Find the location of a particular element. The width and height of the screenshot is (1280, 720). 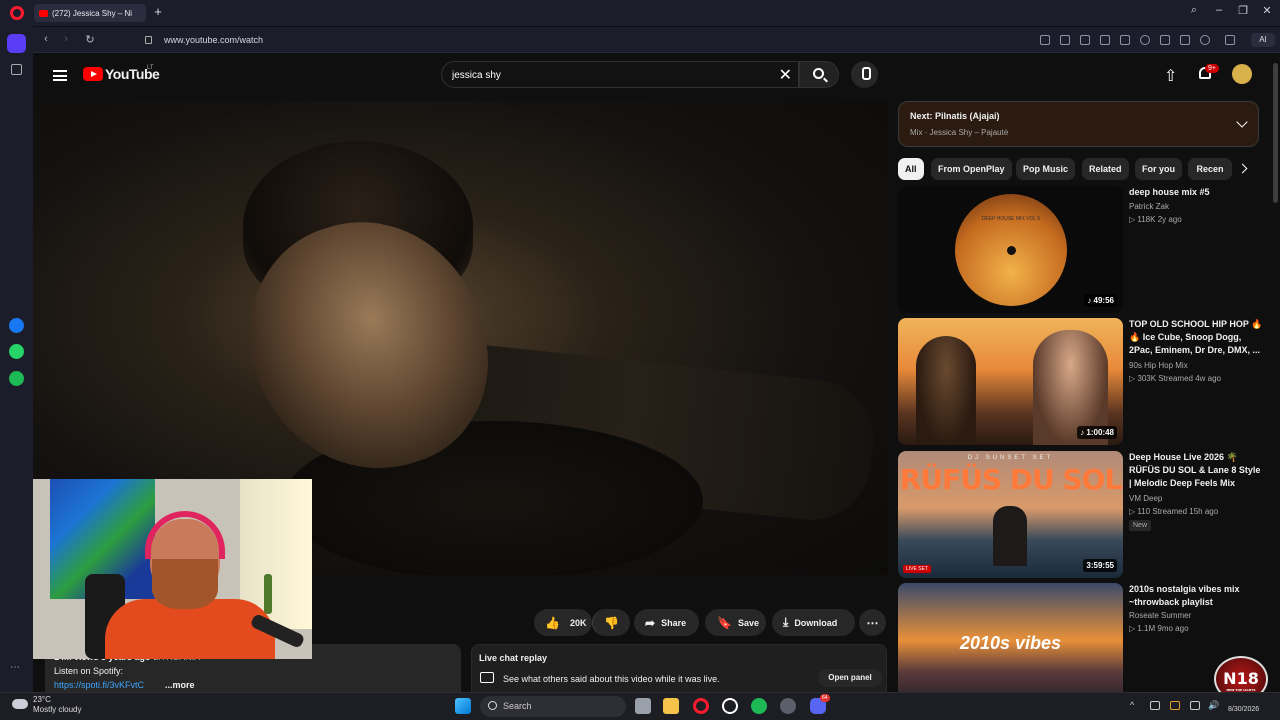

network-icon is located at coordinates (1155, 705).